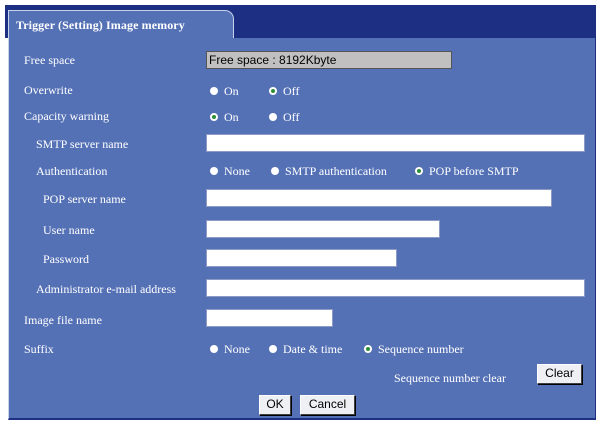 The width and height of the screenshot is (598, 425). I want to click on capacity-warning-label: Capacity warning, so click(66, 116).